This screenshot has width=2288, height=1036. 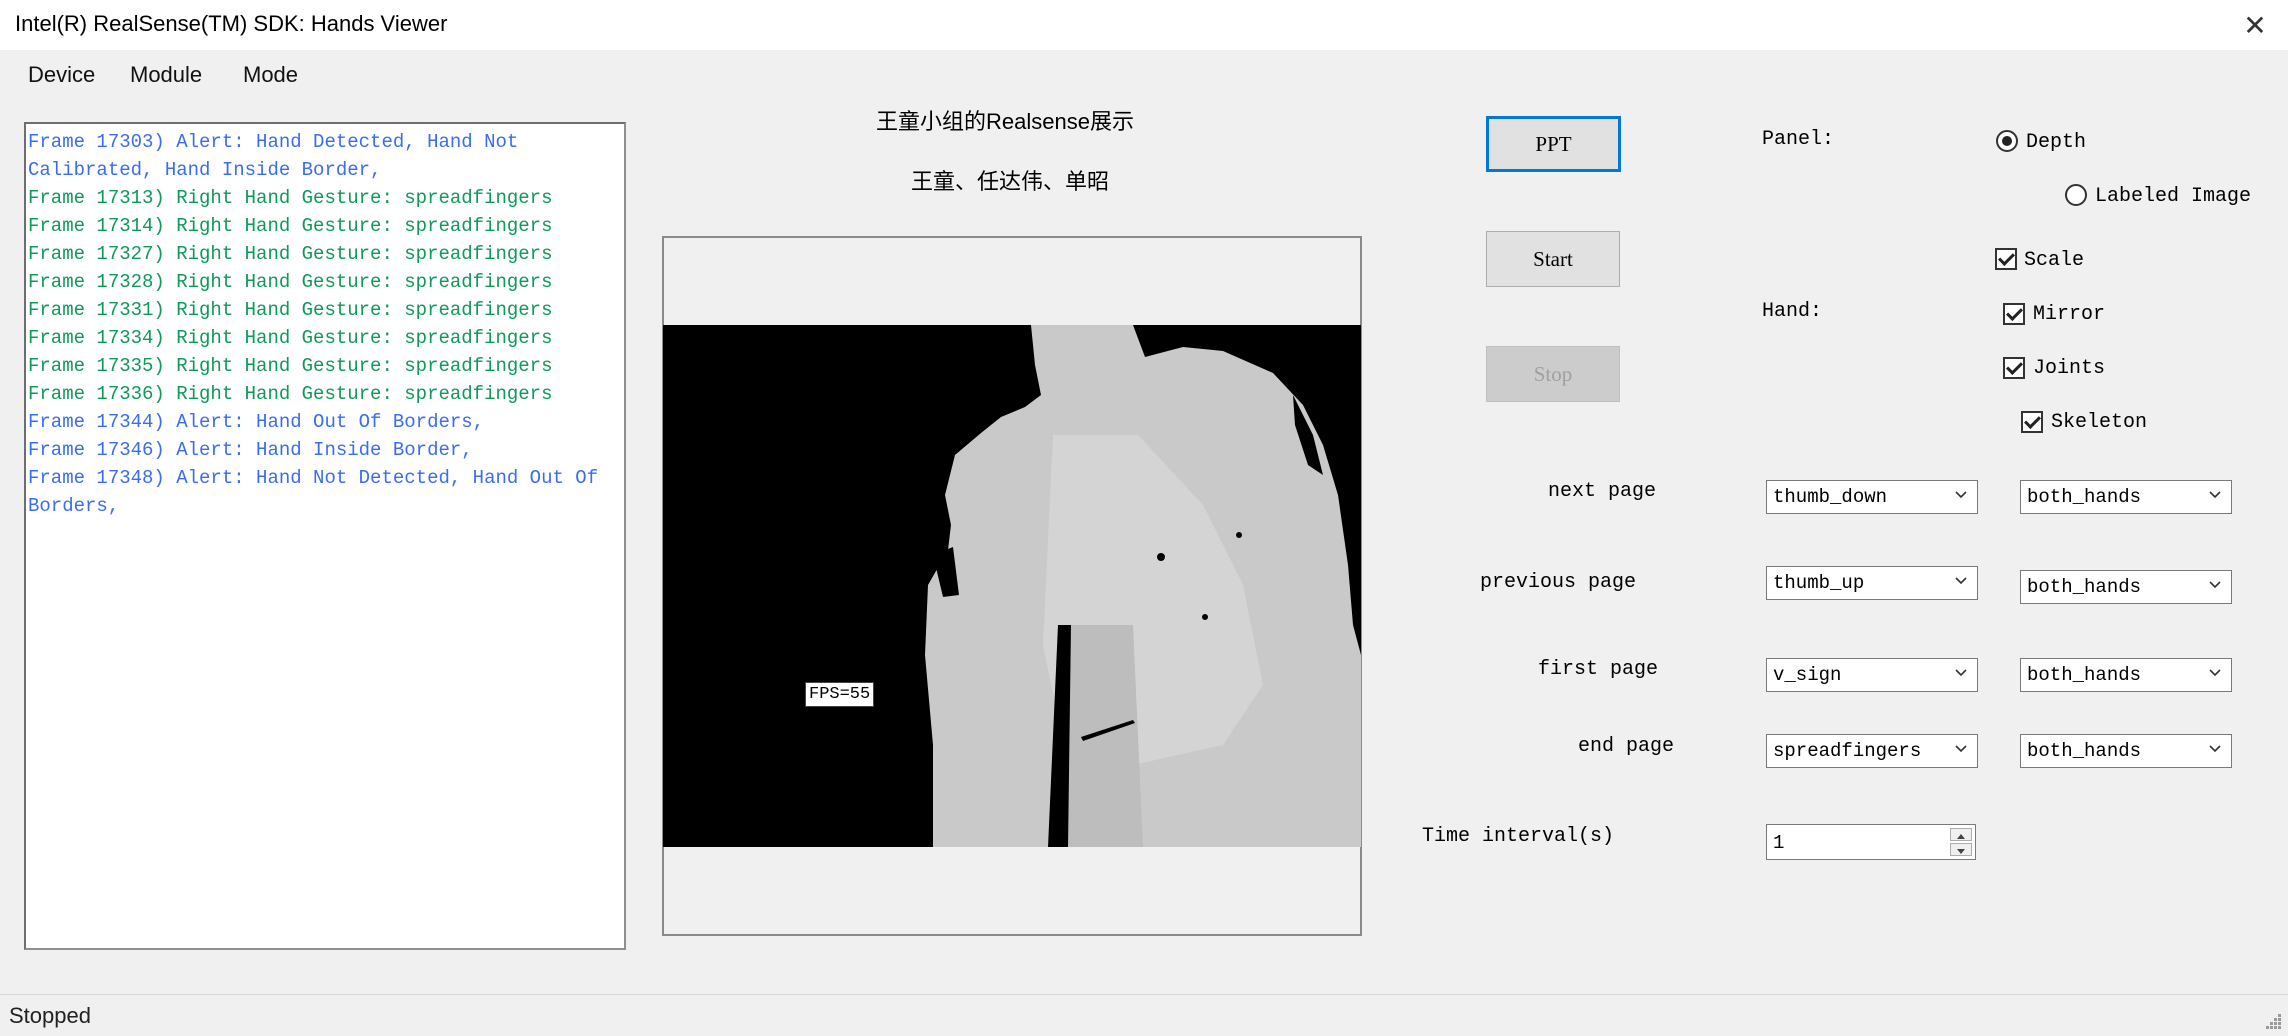 I want to click on next-page-label: next page, so click(x=1602, y=491).